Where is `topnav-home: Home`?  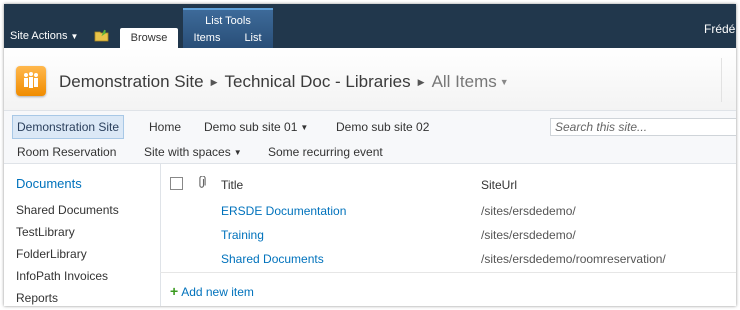
topnav-home: Home is located at coordinates (165, 127).